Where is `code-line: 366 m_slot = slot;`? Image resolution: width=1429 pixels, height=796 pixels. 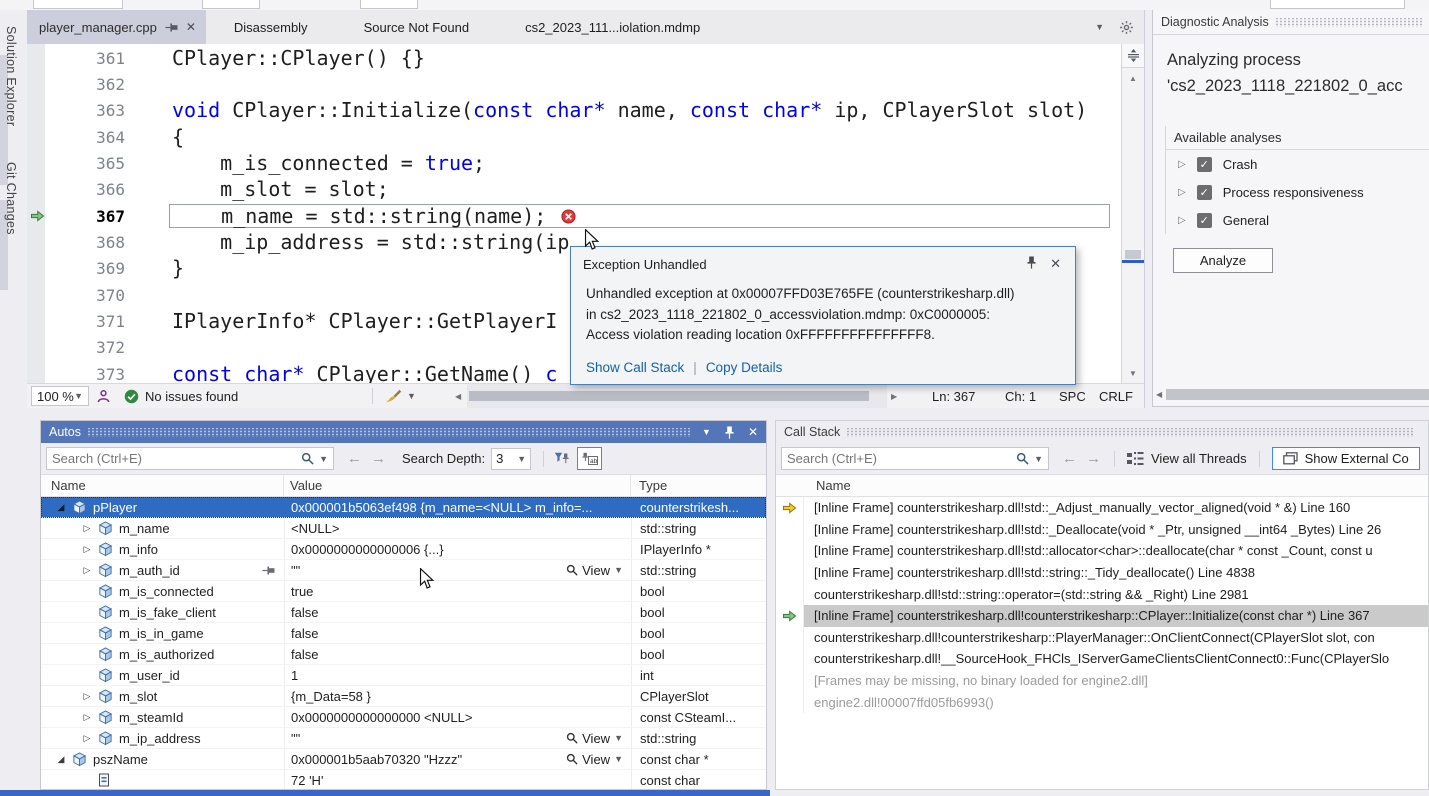
code-line: 366 m_slot = slot; is located at coordinates (574, 190).